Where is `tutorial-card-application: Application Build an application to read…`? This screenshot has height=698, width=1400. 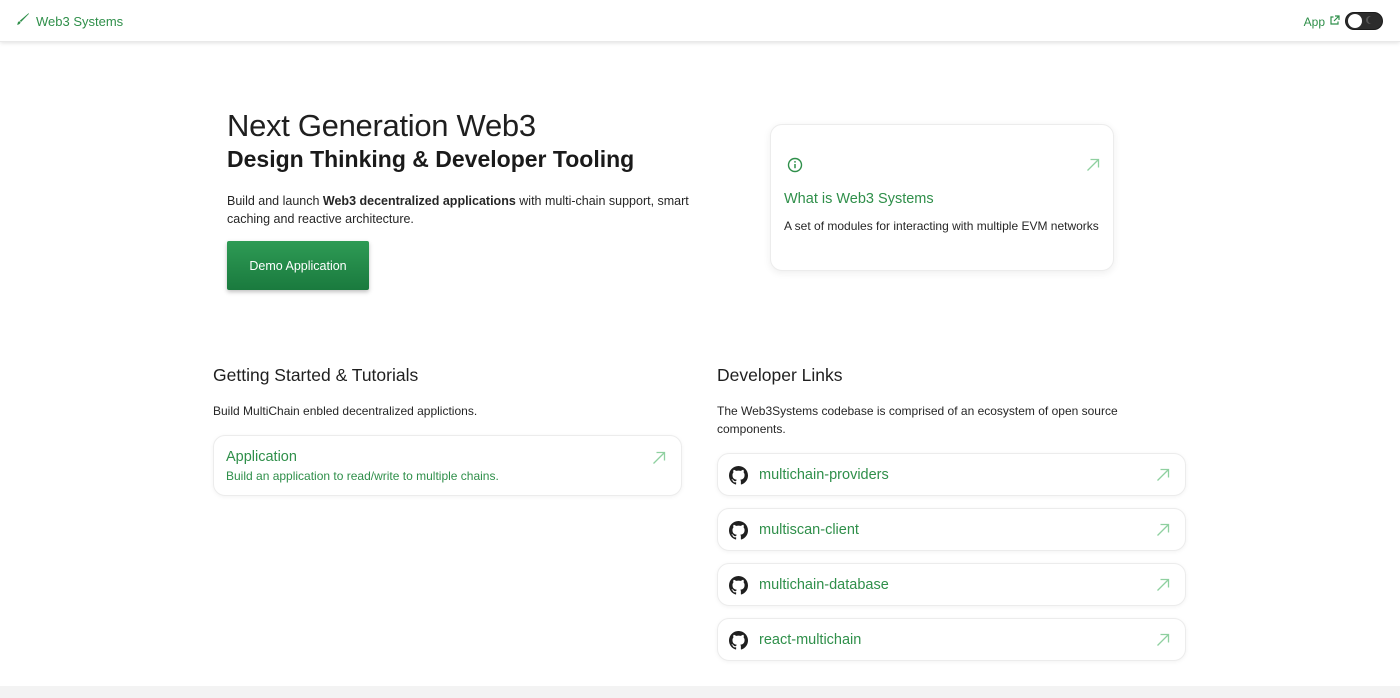
tutorial-card-application: Application Build an application to read… is located at coordinates (447, 465).